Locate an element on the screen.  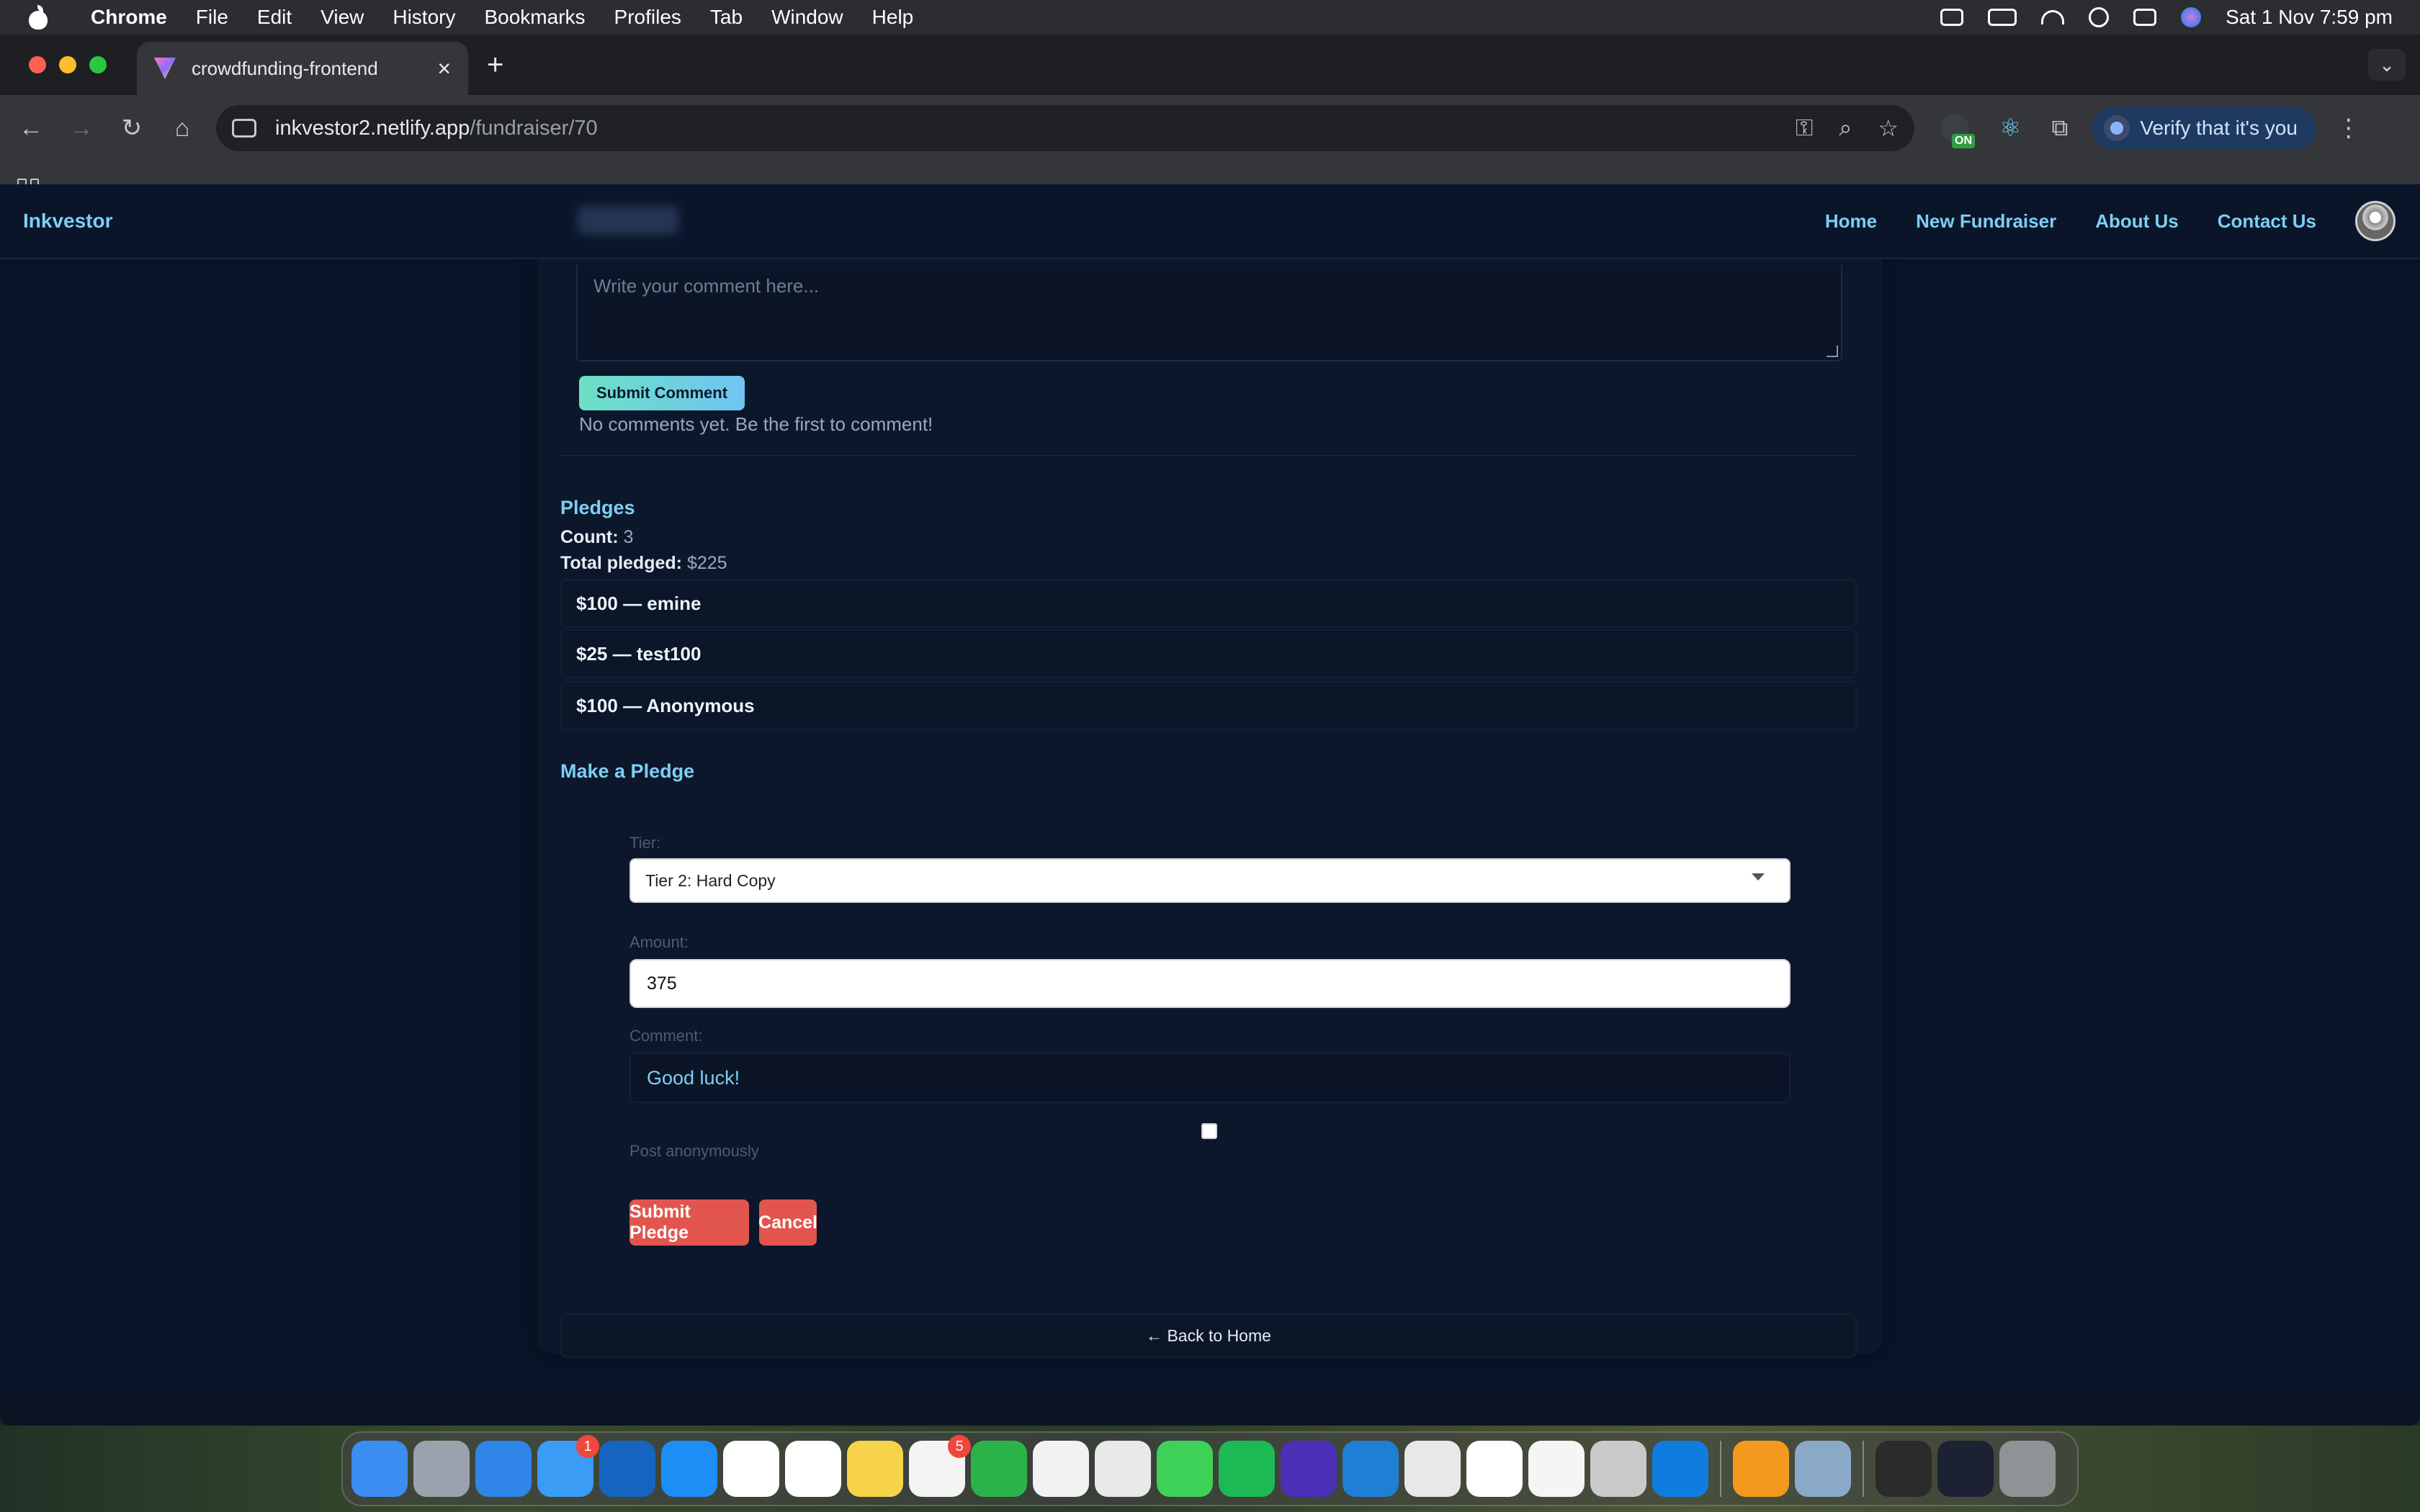
apple-menu-icon is located at coordinates (38, 17).